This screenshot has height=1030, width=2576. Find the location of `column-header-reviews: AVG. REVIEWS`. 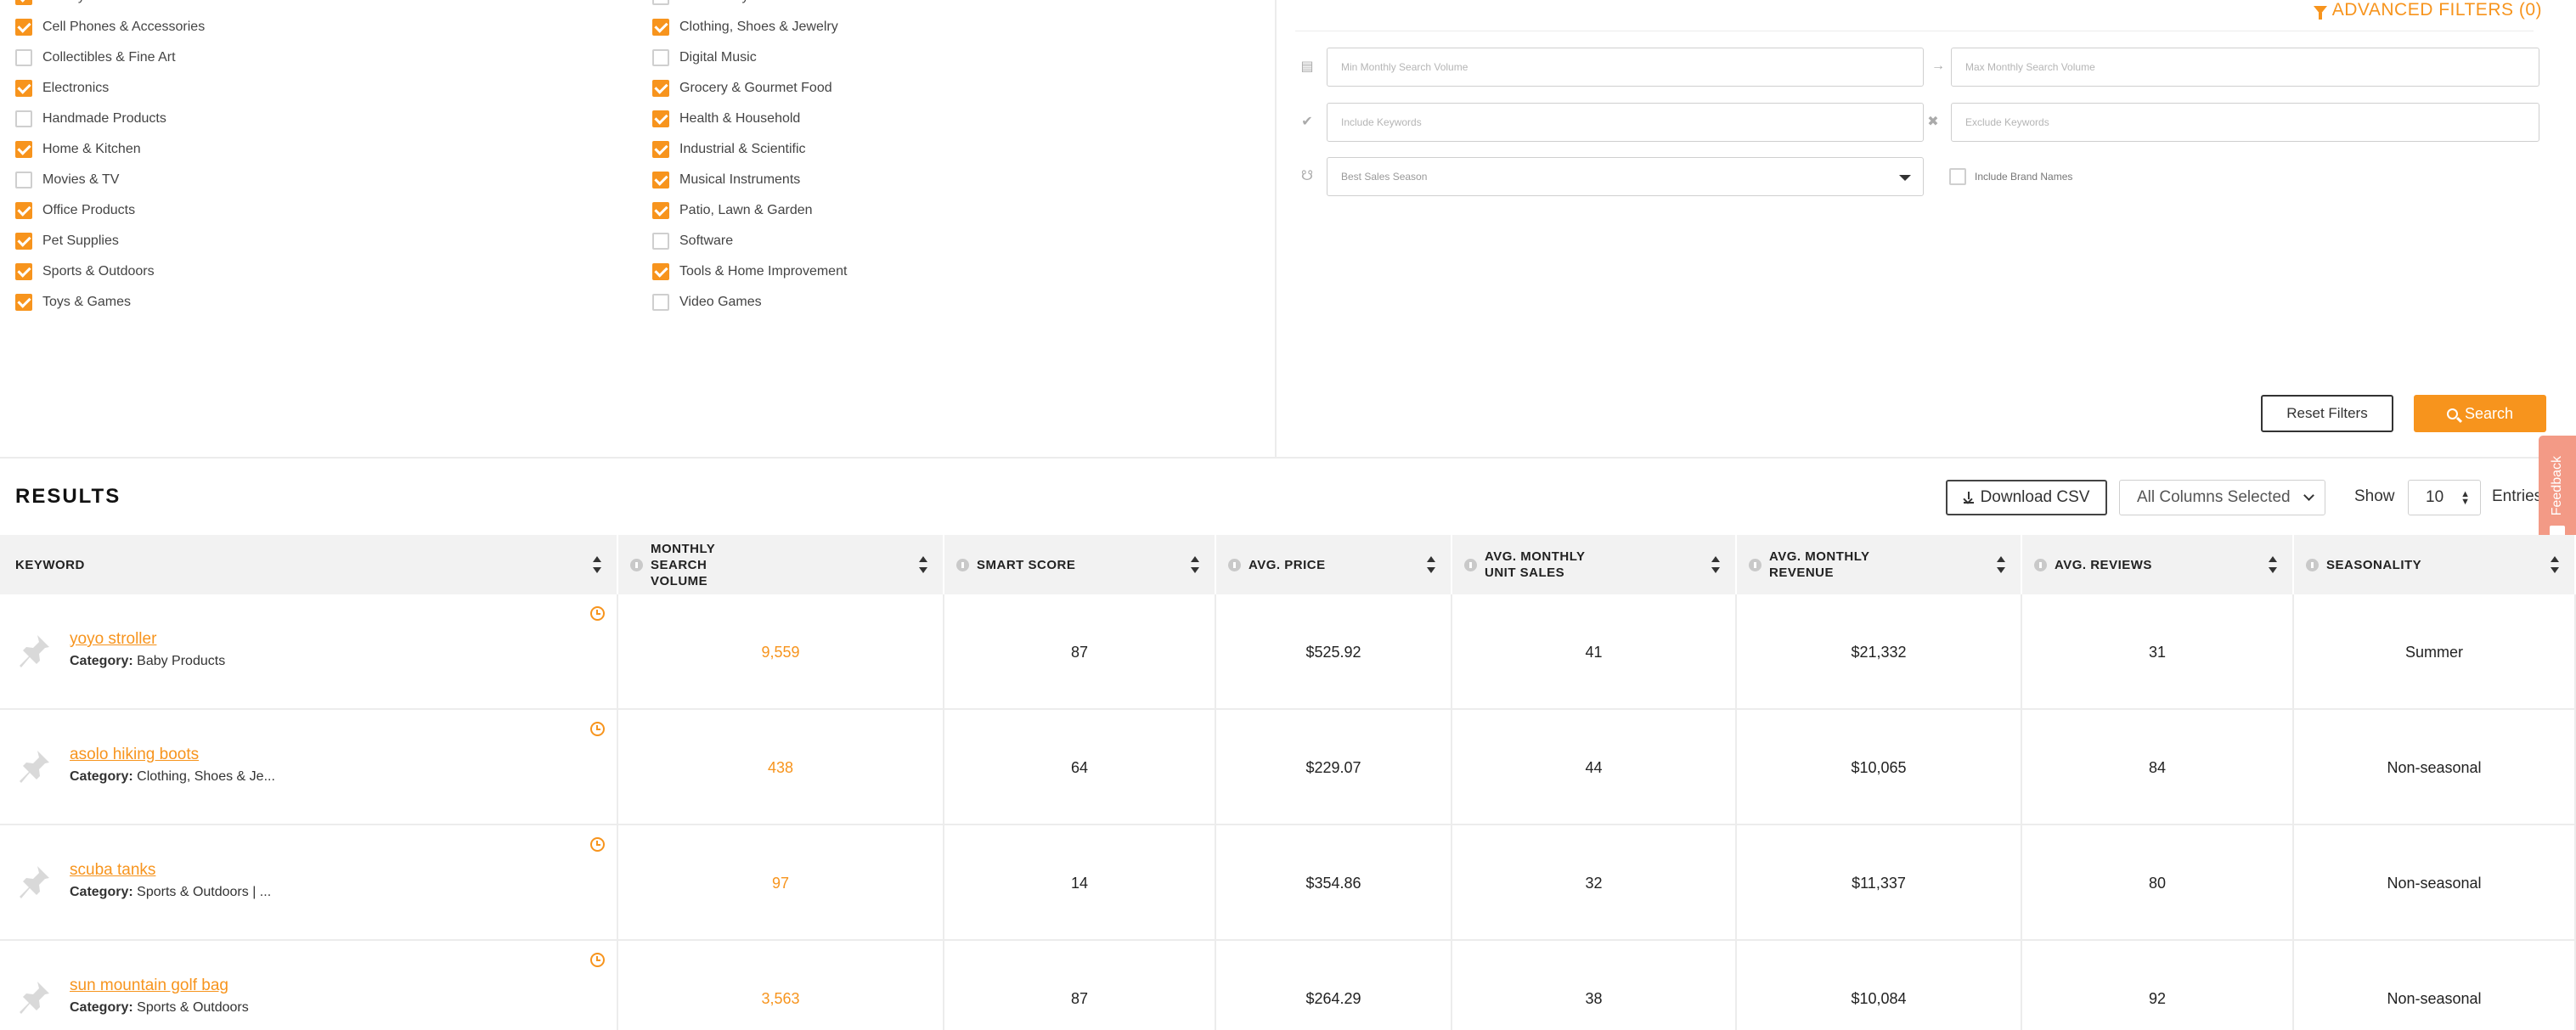

column-header-reviews: AVG. REVIEWS is located at coordinates (2158, 564).